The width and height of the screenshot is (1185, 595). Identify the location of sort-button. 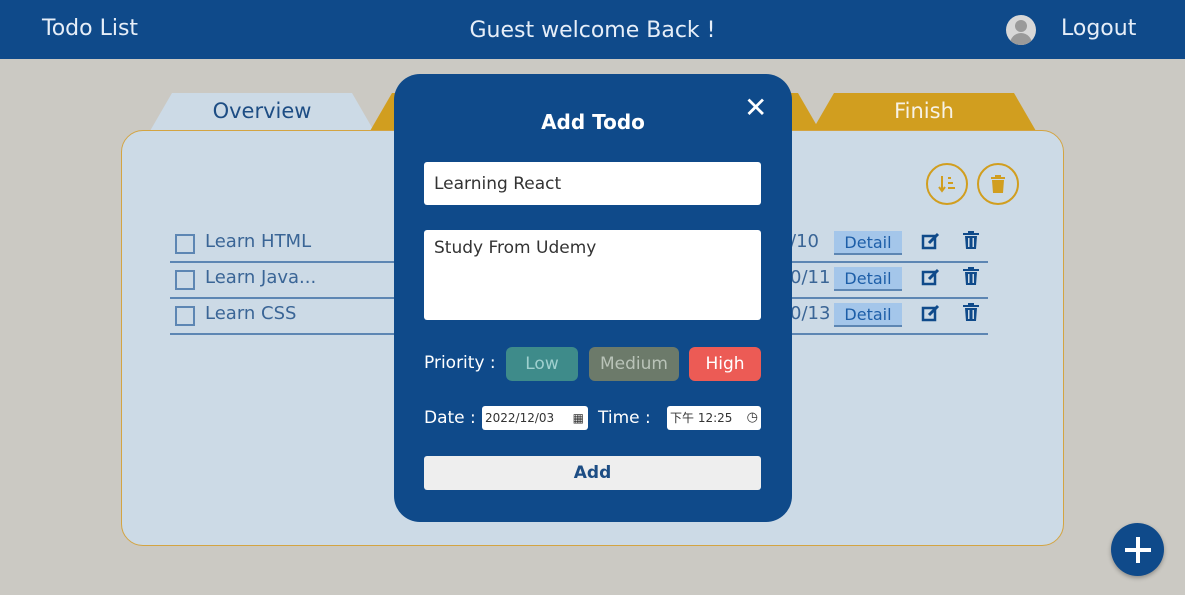
(947, 184).